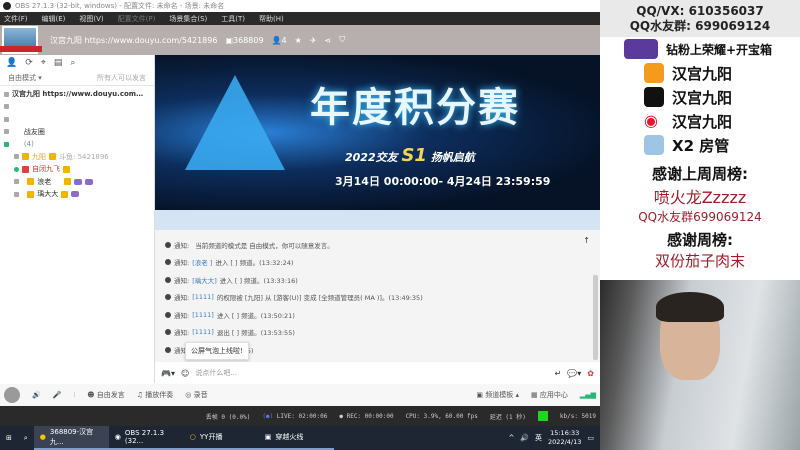  I want to click on mic-icon: 🎤, so click(57, 395).